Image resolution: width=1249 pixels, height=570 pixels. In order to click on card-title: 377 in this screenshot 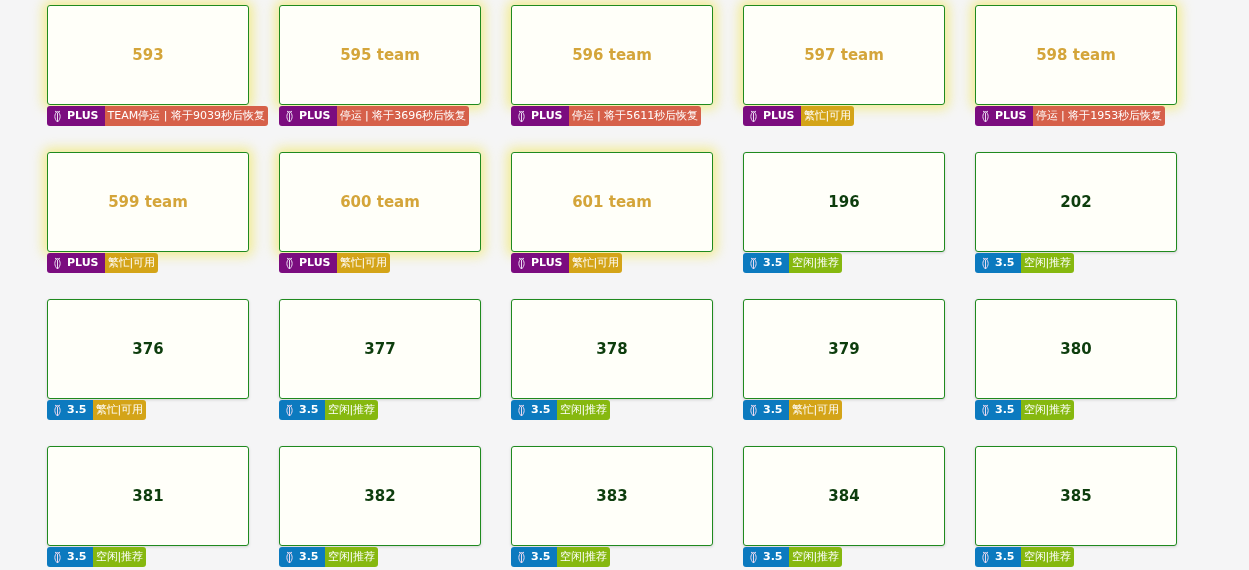, I will do `click(380, 349)`.